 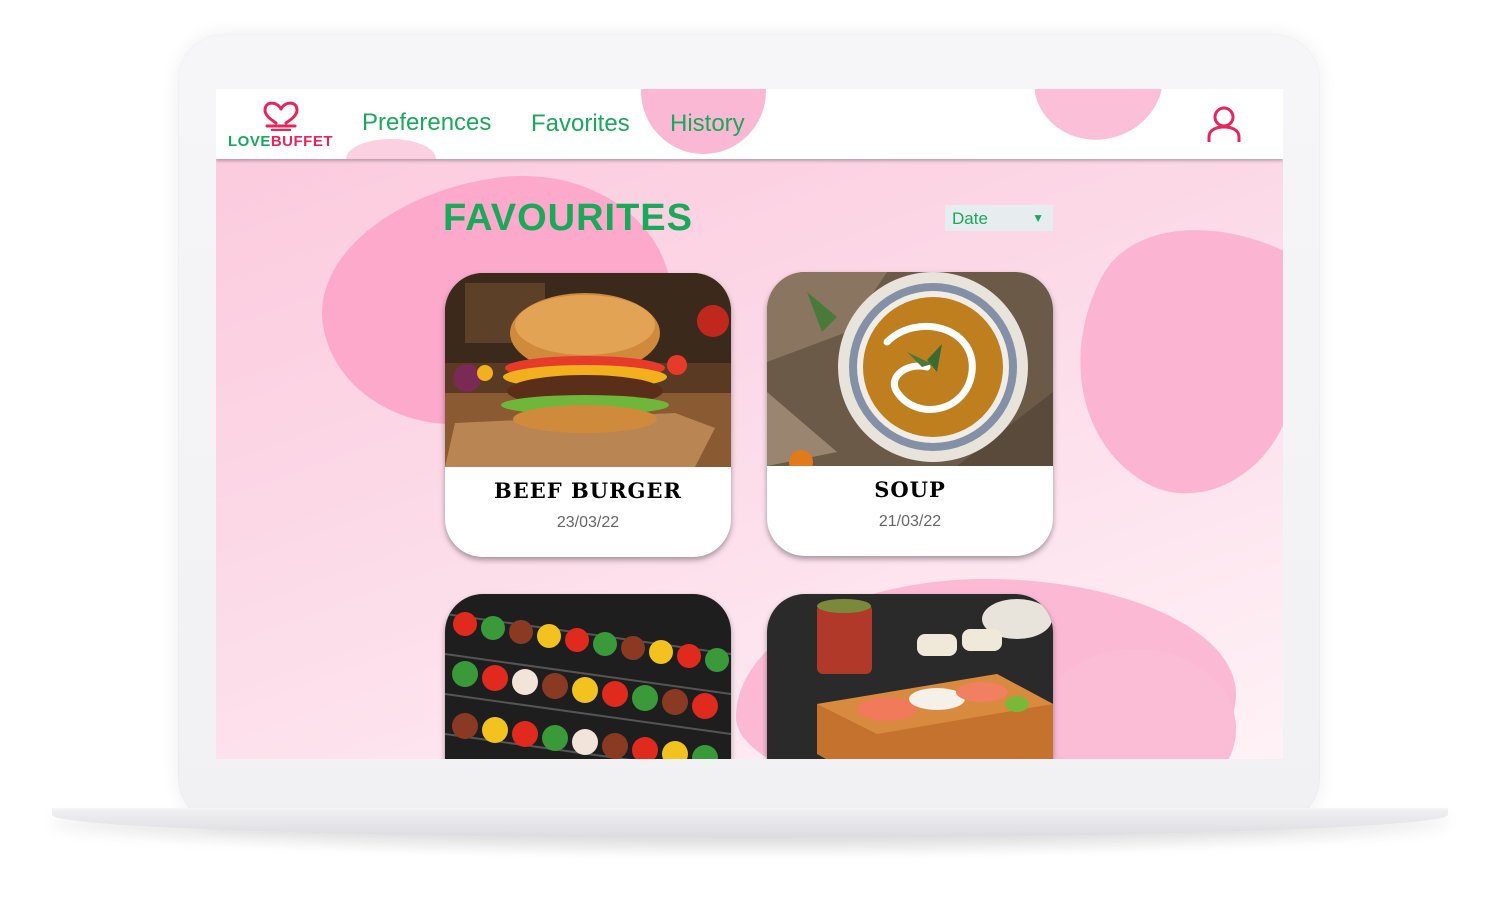 What do you see at coordinates (568, 218) in the screenshot?
I see `page-title: FAVOURITES` at bounding box center [568, 218].